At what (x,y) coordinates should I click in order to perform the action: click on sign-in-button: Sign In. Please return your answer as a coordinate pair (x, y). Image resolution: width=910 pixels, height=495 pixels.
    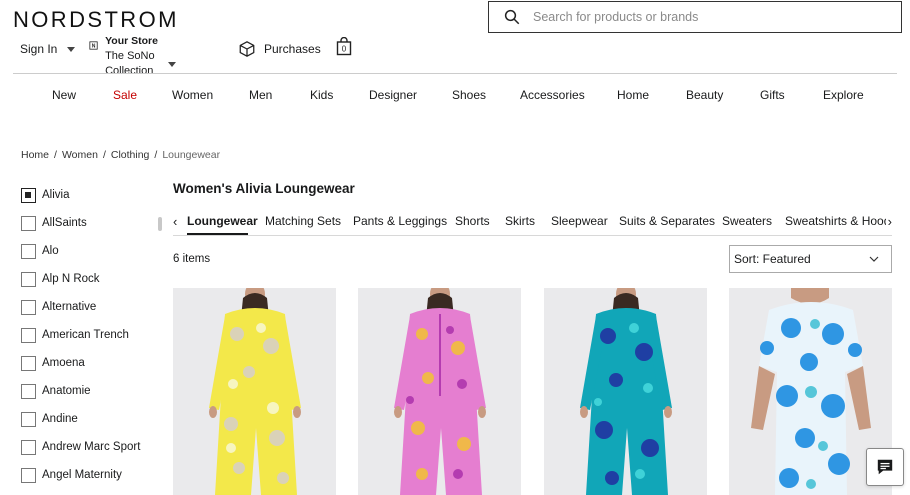
    Looking at the image, I should click on (48, 49).